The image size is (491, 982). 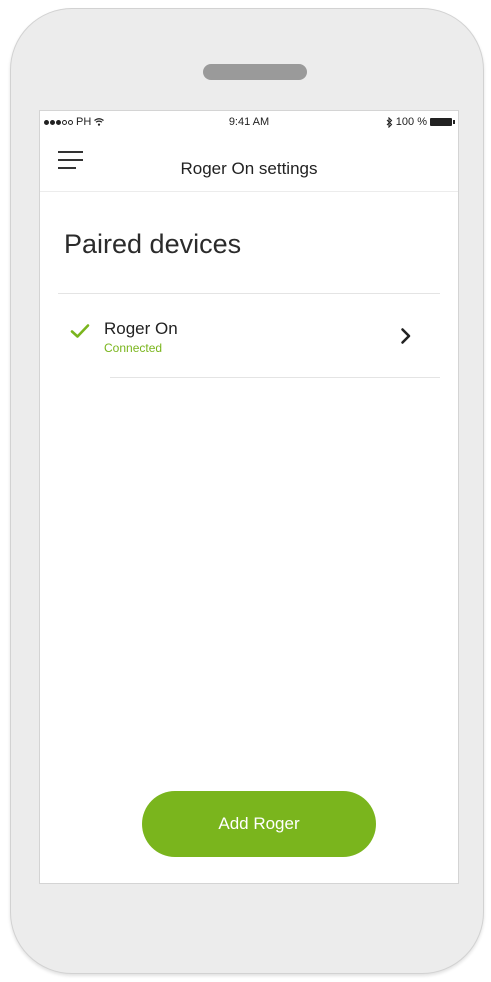 I want to click on navigation-bar: Roger On settings, so click(x=249, y=162).